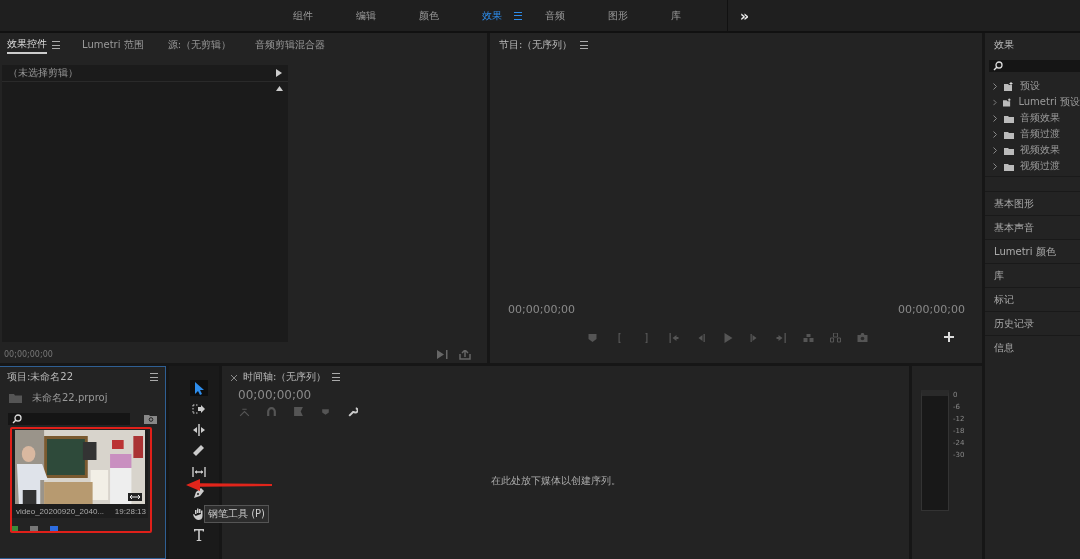 Image resolution: width=1080 pixels, height=559 pixels. Describe the element at coordinates (40, 377) in the screenshot. I see `panel-title: 项目:未命名22` at that location.